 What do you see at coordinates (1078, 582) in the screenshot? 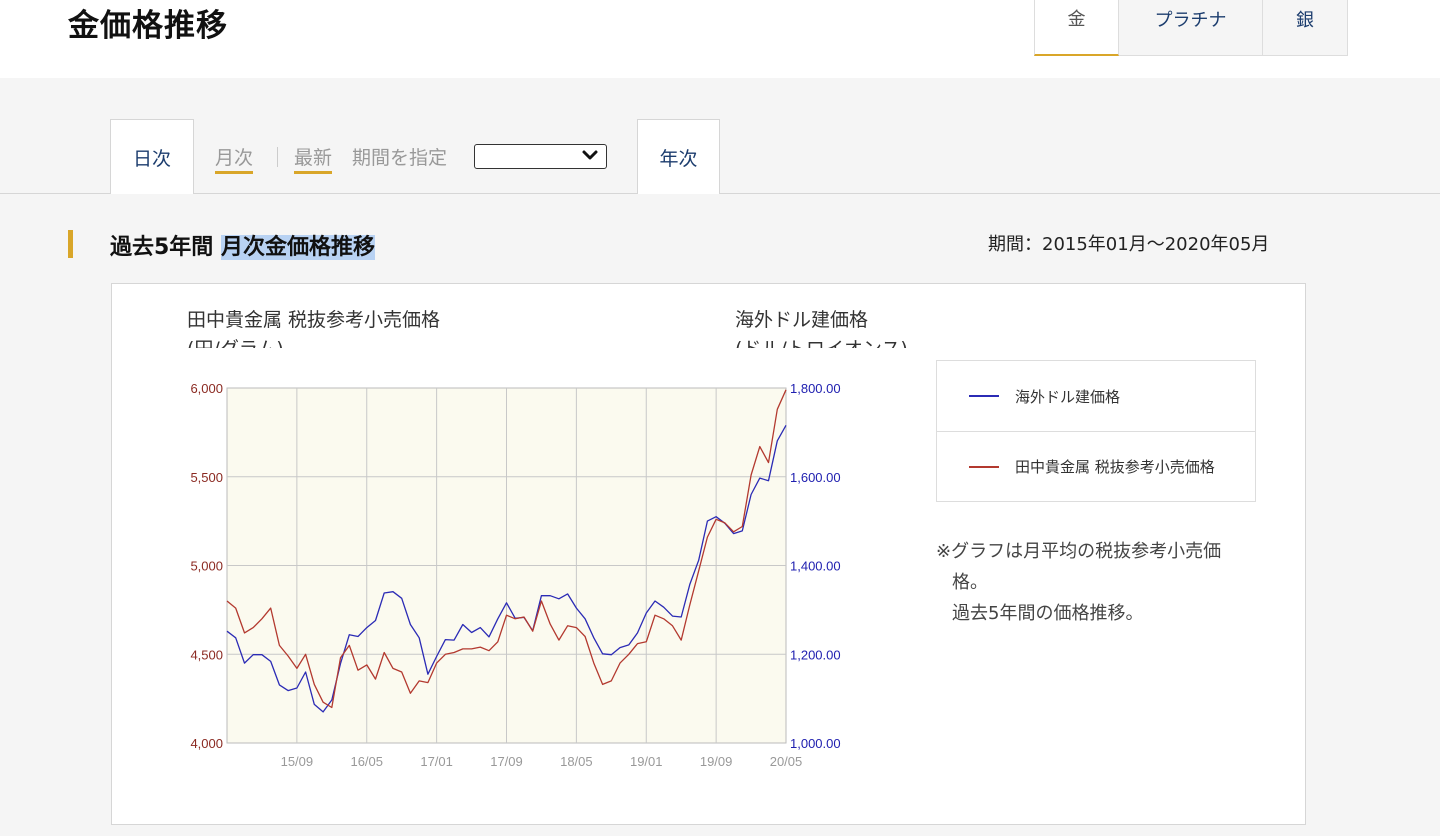
I see `chart-note: ※グラフは月平均の税抜参考小売価 格。 過去5年間の価格推移。` at bounding box center [1078, 582].